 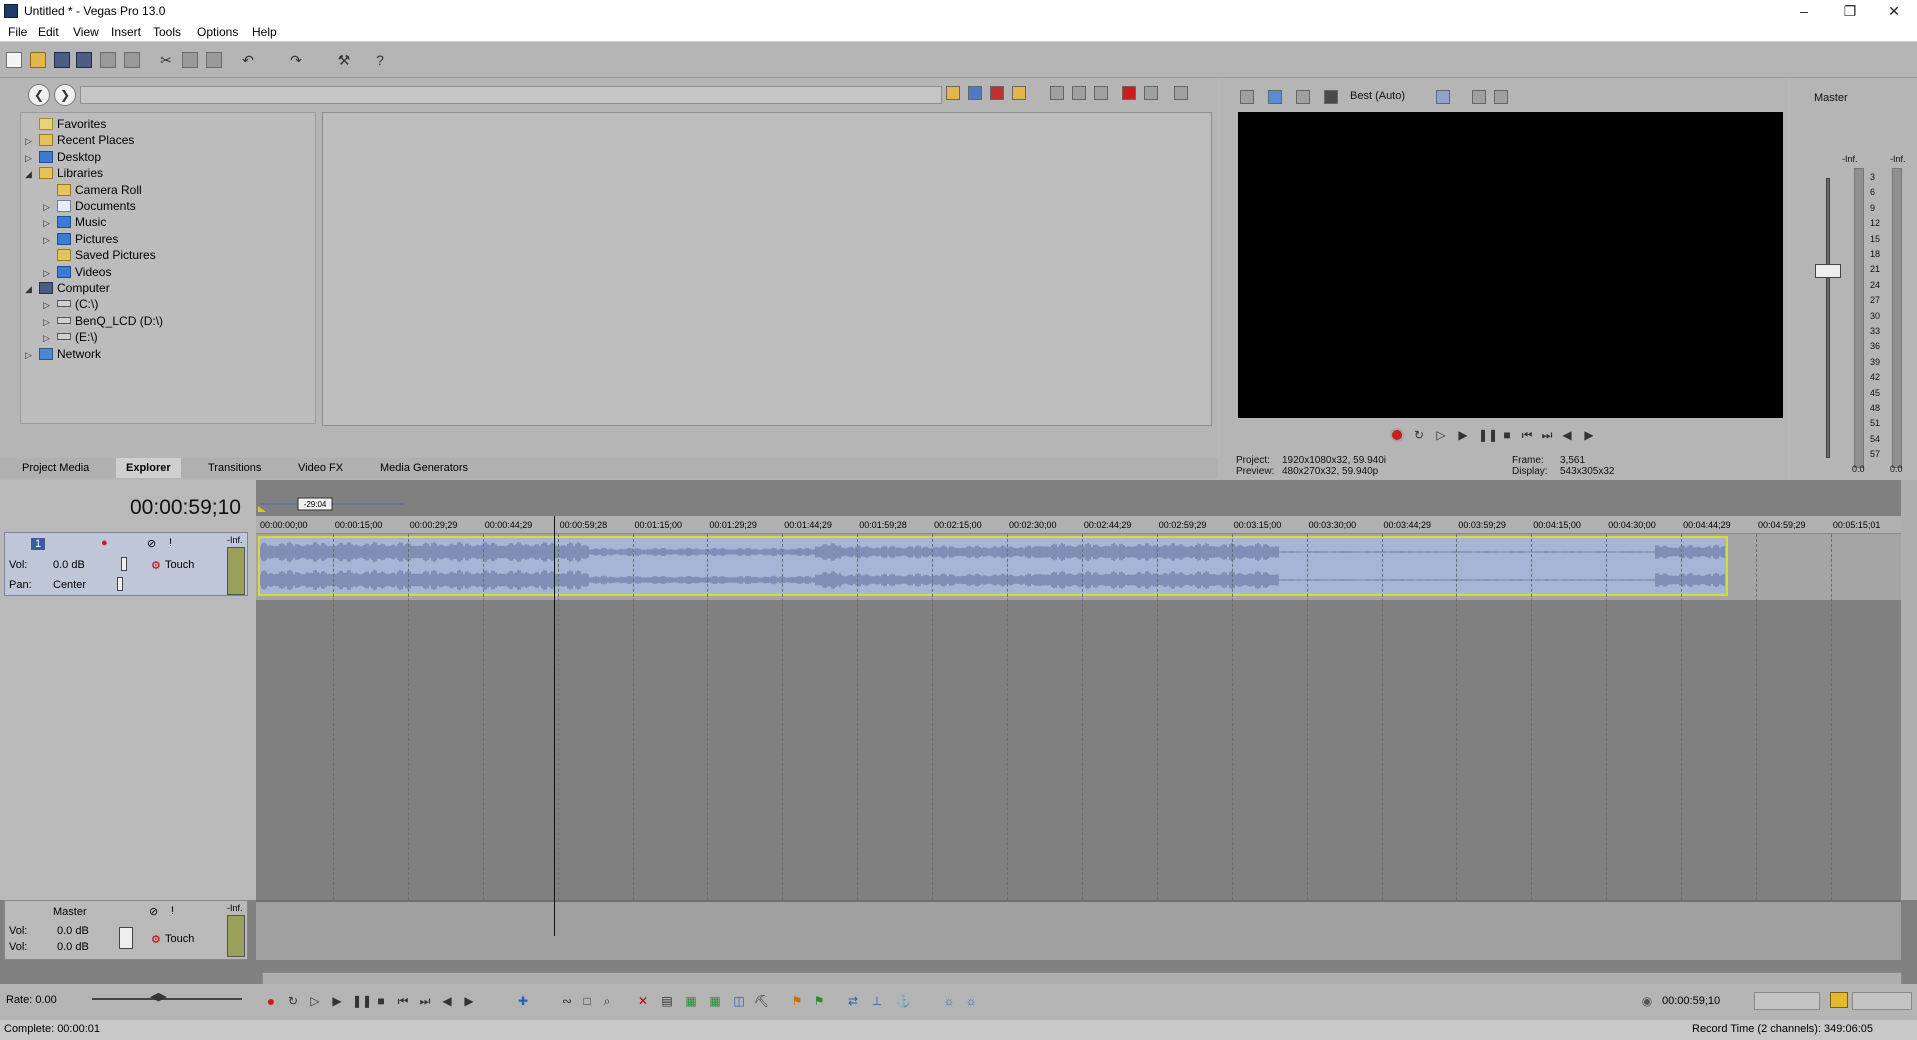 I want to click on selection-edit-tool-icon: □, so click(x=587, y=1001).